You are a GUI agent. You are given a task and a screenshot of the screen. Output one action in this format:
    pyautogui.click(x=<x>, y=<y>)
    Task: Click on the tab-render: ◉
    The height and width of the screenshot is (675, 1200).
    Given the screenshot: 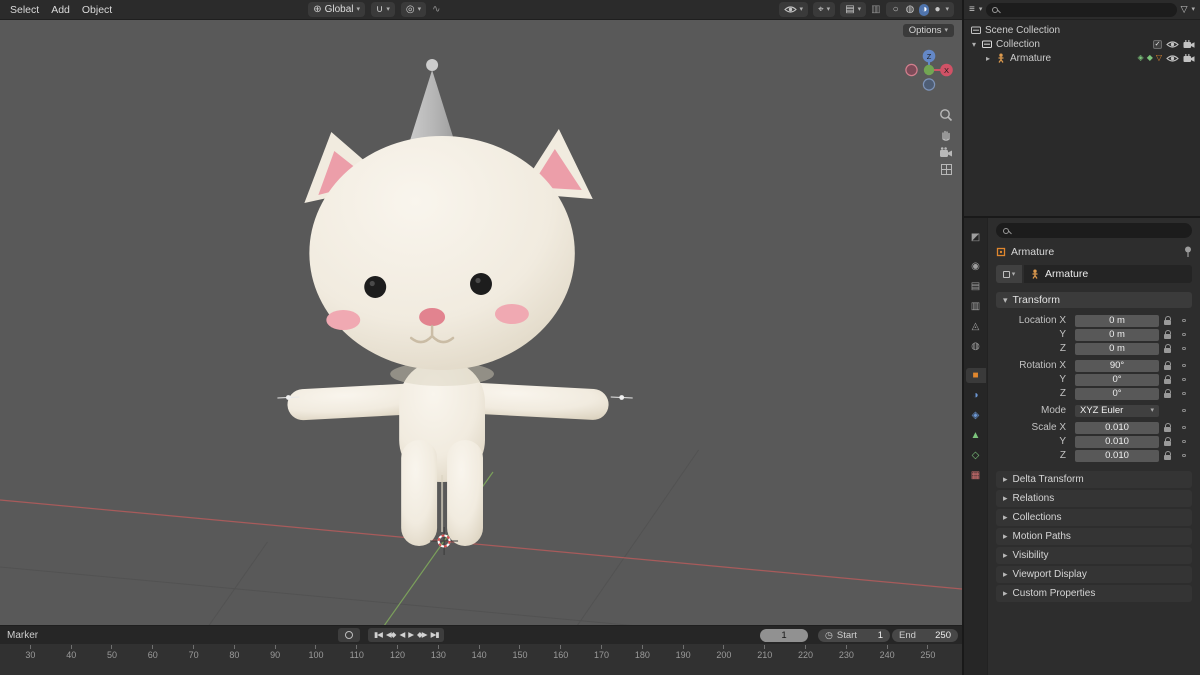 What is the action you would take?
    pyautogui.click(x=976, y=266)
    